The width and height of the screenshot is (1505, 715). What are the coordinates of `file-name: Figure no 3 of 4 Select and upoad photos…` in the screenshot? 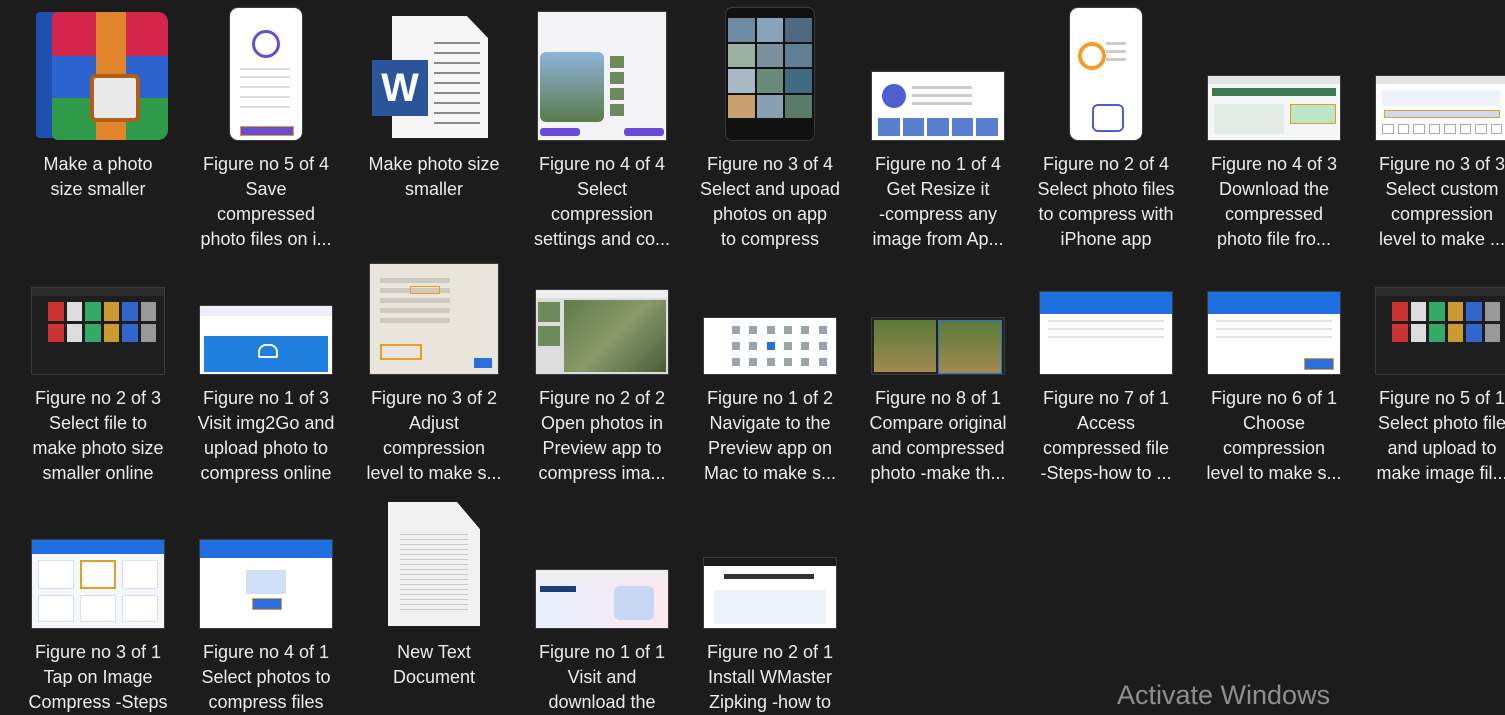 It's located at (770, 201).